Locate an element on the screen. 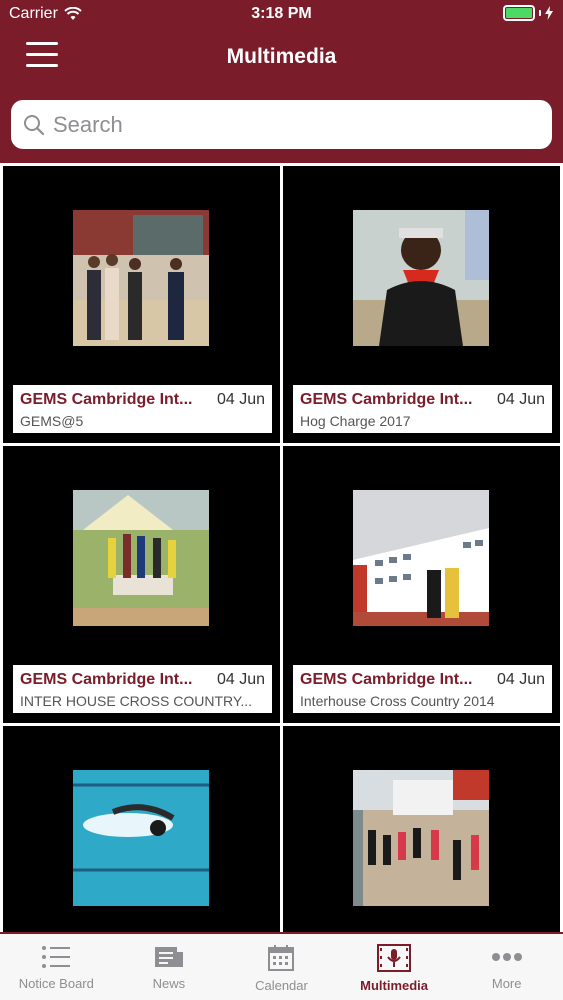  tab-label: Multimedia is located at coordinates (394, 985).